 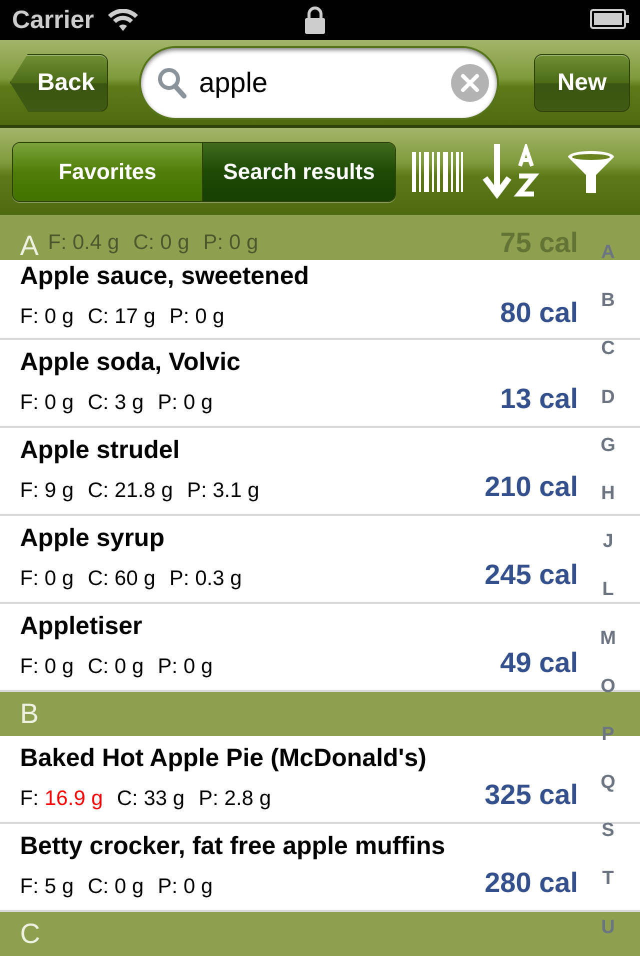 I want to click on segment-tab: Favorites, so click(x=108, y=171).